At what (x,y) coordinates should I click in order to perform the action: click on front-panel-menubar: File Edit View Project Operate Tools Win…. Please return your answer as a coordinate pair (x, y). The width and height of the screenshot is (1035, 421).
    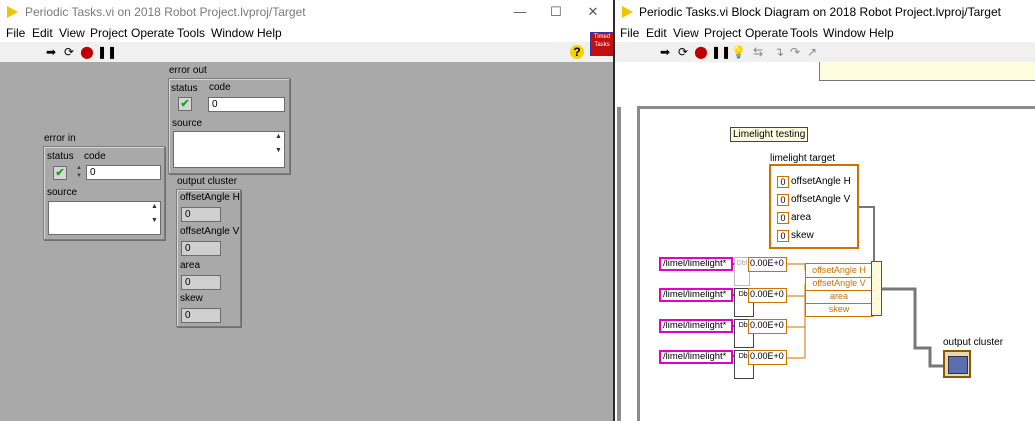
    Looking at the image, I should click on (306, 33).